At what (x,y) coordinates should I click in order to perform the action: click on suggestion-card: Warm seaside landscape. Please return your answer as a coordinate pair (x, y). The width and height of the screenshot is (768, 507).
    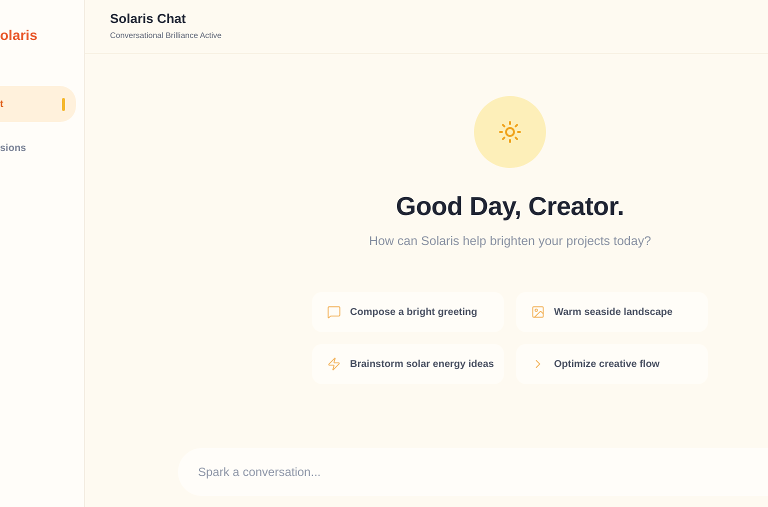
    Looking at the image, I should click on (612, 312).